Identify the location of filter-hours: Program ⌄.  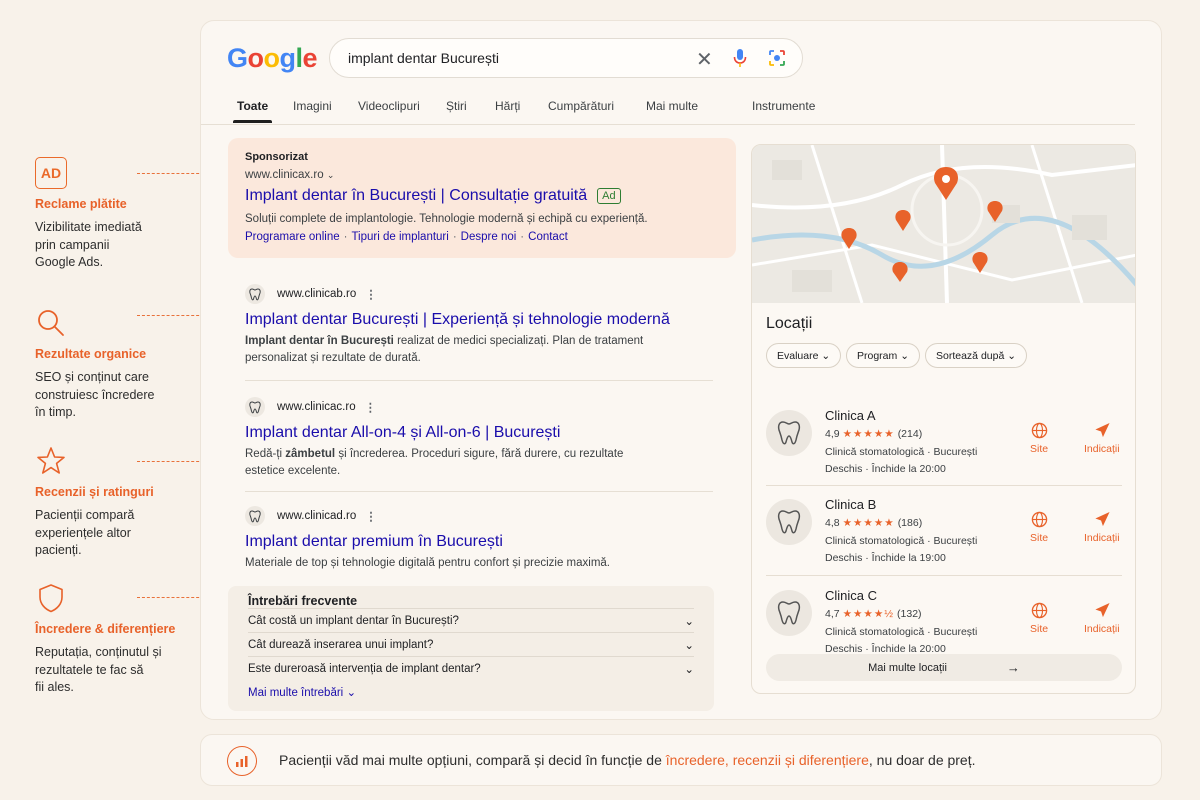
(883, 355).